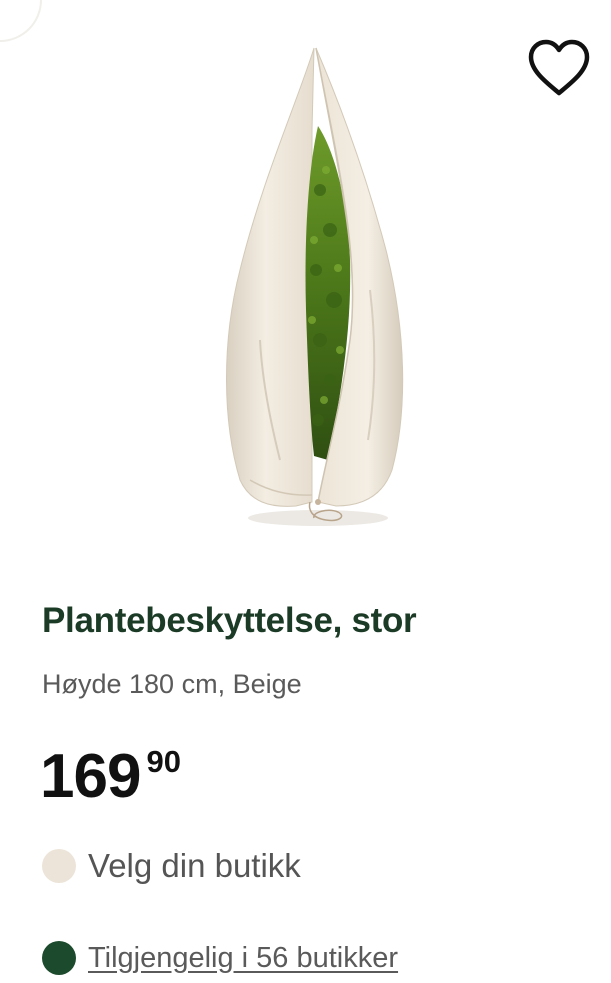  Describe the element at coordinates (163, 761) in the screenshot. I see `price-decimal: 90` at that location.